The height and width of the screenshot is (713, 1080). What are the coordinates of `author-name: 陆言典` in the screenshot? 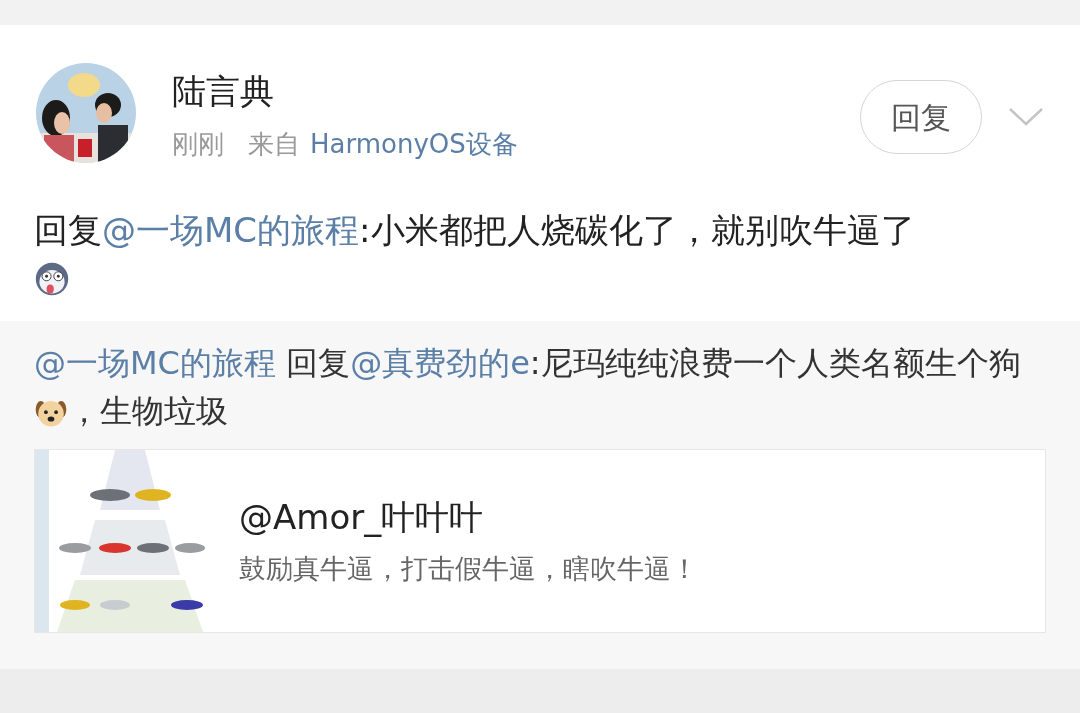 It's located at (516, 91).